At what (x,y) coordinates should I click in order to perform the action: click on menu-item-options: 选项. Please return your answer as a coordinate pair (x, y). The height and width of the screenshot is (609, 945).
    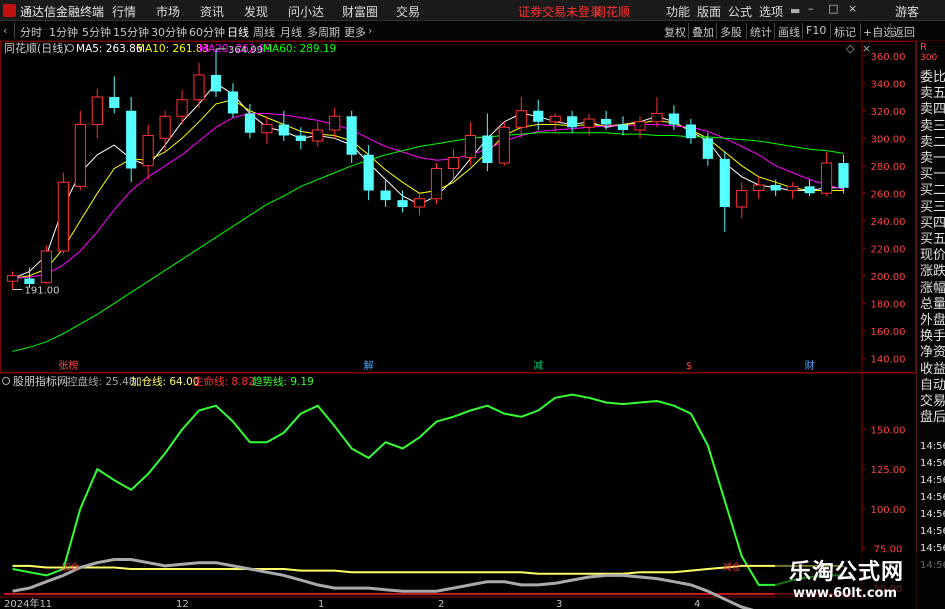
    Looking at the image, I should click on (771, 11).